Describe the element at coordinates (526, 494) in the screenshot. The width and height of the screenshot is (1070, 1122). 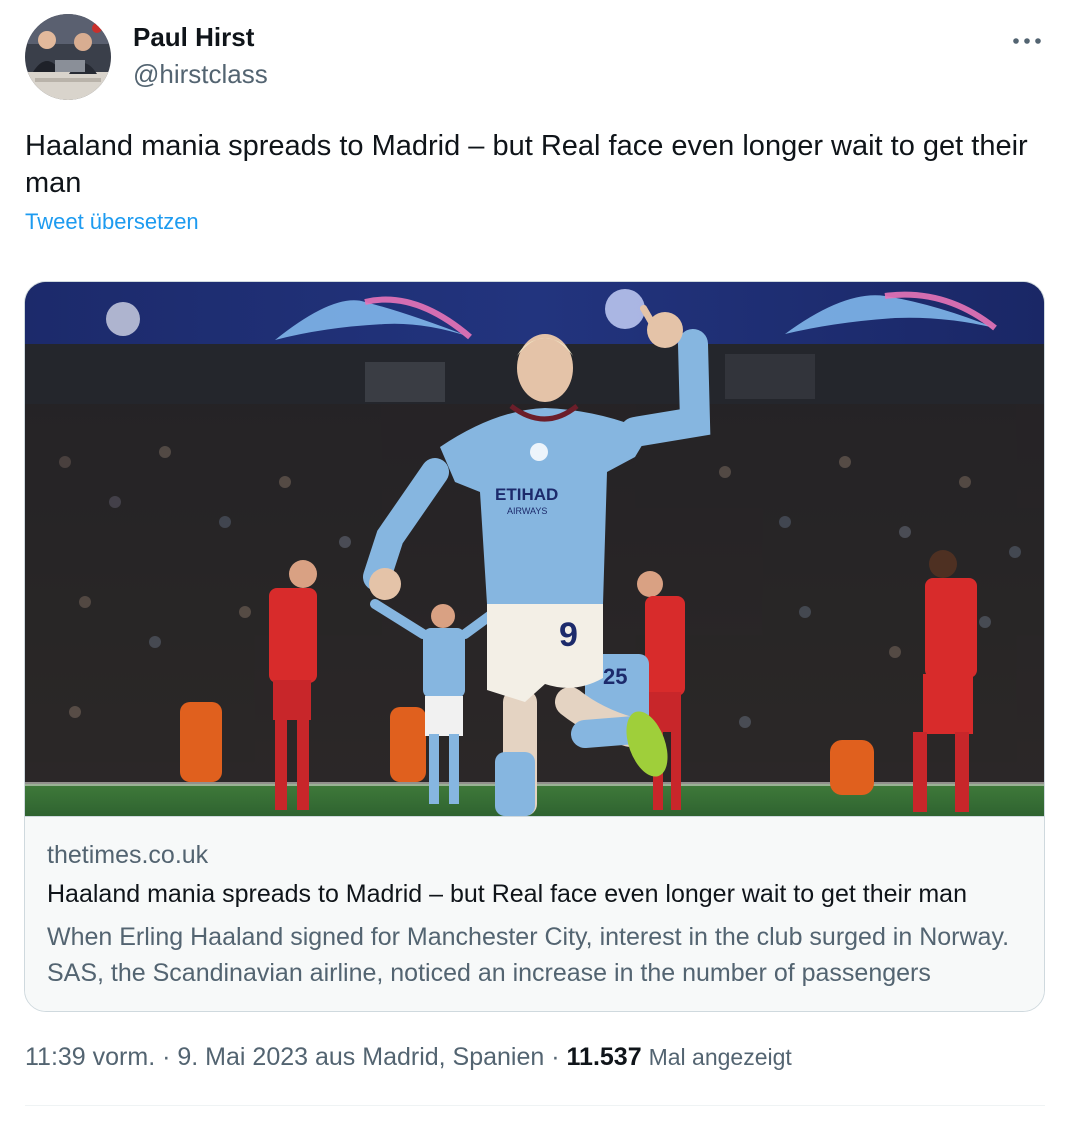
I see `shirt-sponsor: ETIHAD` at that location.